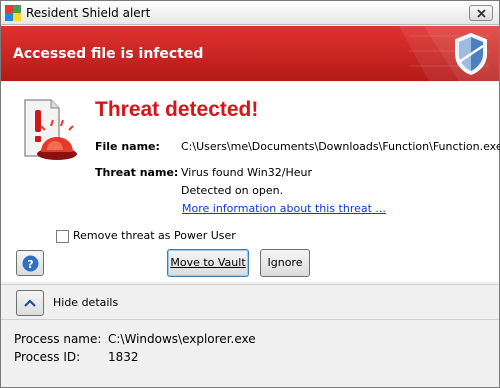 This screenshot has height=388, width=500. I want to click on ignore-button: Ignore, so click(285, 263).